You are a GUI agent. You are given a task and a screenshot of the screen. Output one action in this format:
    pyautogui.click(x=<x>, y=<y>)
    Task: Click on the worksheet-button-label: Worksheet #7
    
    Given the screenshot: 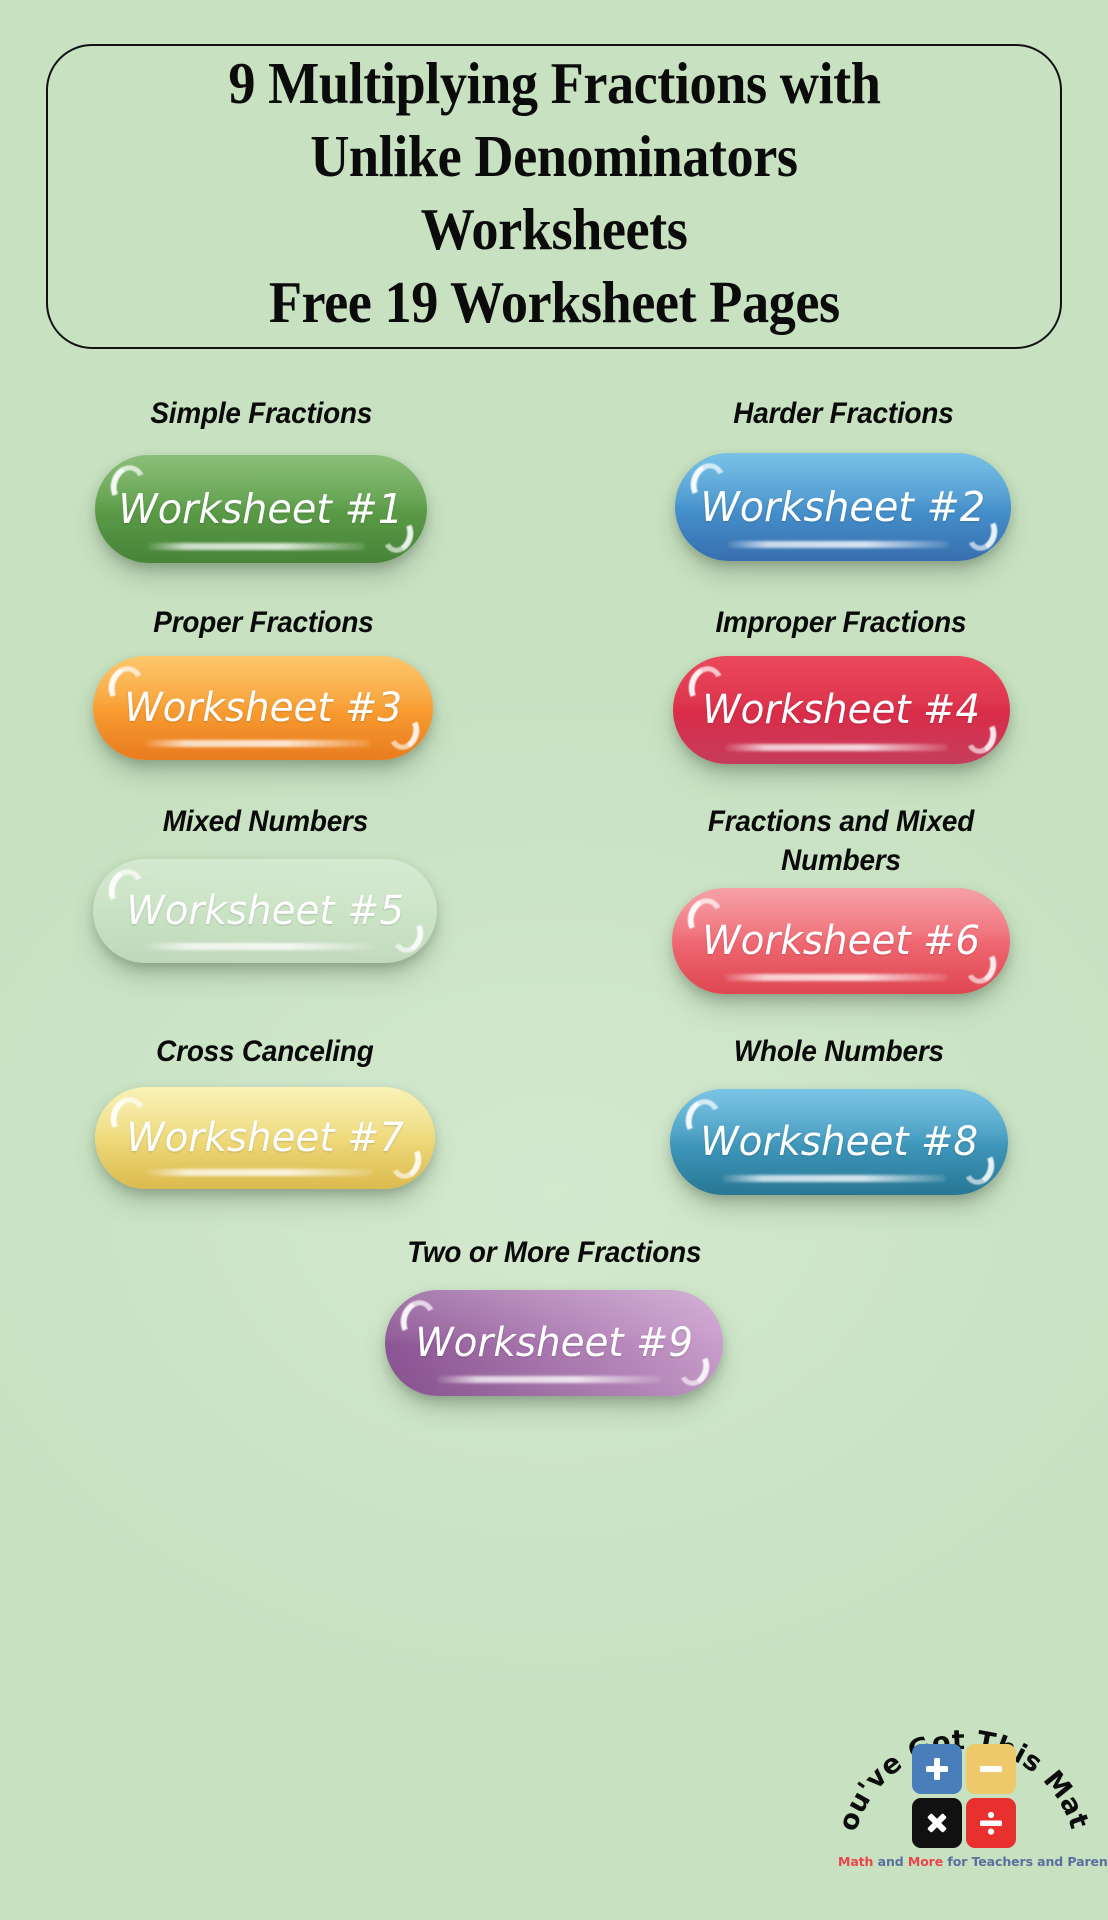 What is the action you would take?
    pyautogui.click(x=265, y=1138)
    